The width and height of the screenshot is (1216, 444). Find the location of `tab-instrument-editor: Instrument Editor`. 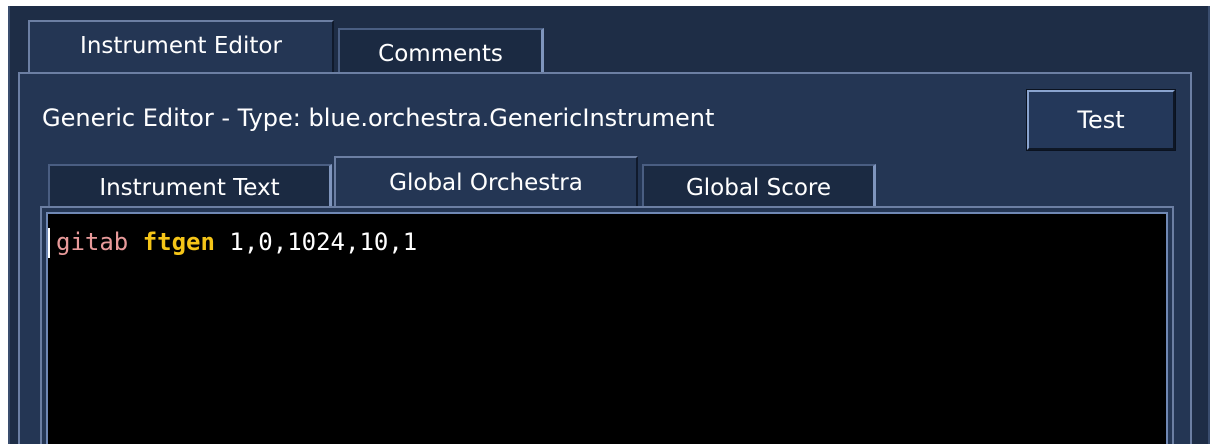

tab-instrument-editor: Instrument Editor is located at coordinates (181, 47).